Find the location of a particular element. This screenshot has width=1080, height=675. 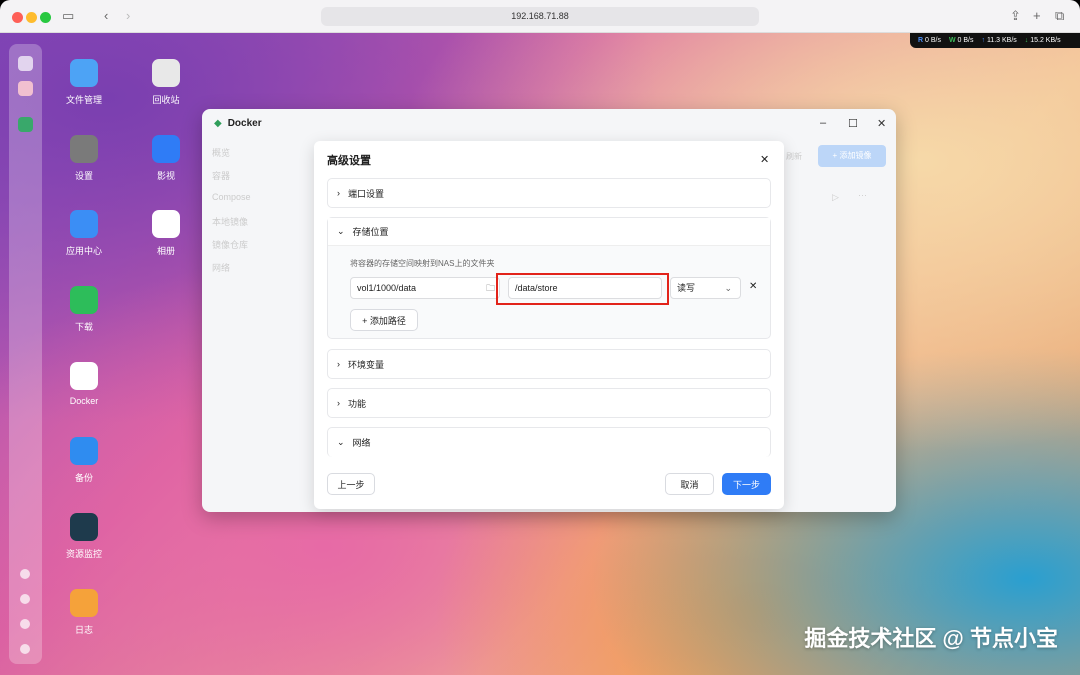

minimize-window-button is located at coordinates (31, 17).